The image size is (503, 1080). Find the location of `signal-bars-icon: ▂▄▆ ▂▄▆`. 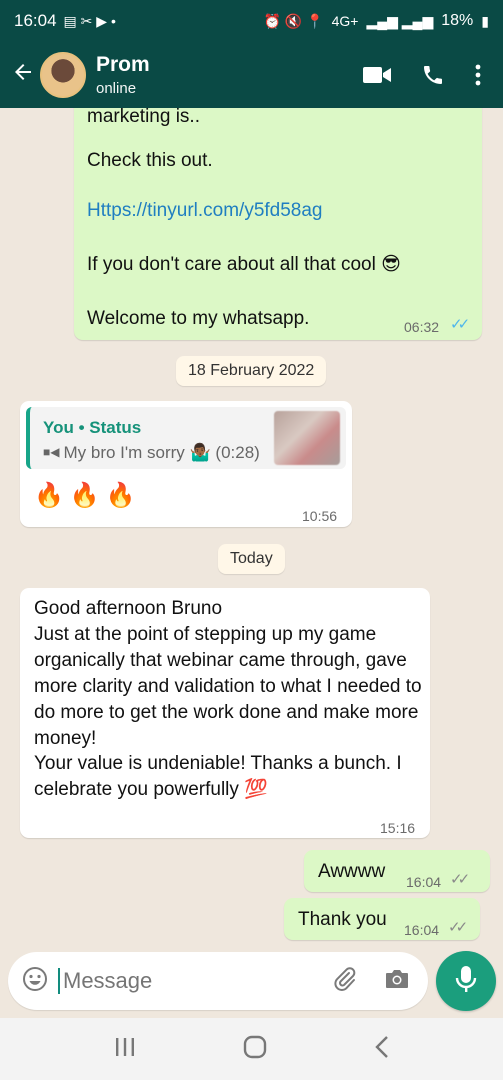

signal-bars-icon: ▂▄▆ ▂▄▆ is located at coordinates (400, 21).